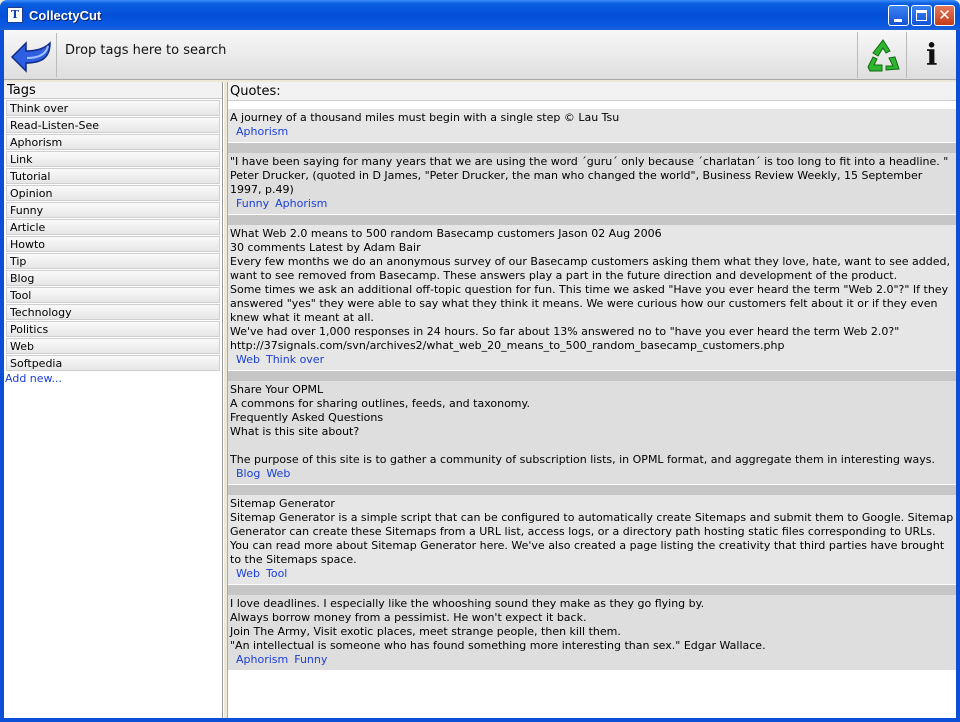 The width and height of the screenshot is (960, 722). Describe the element at coordinates (592, 575) in the screenshot. I see `quote-tags: Web Tool` at that location.